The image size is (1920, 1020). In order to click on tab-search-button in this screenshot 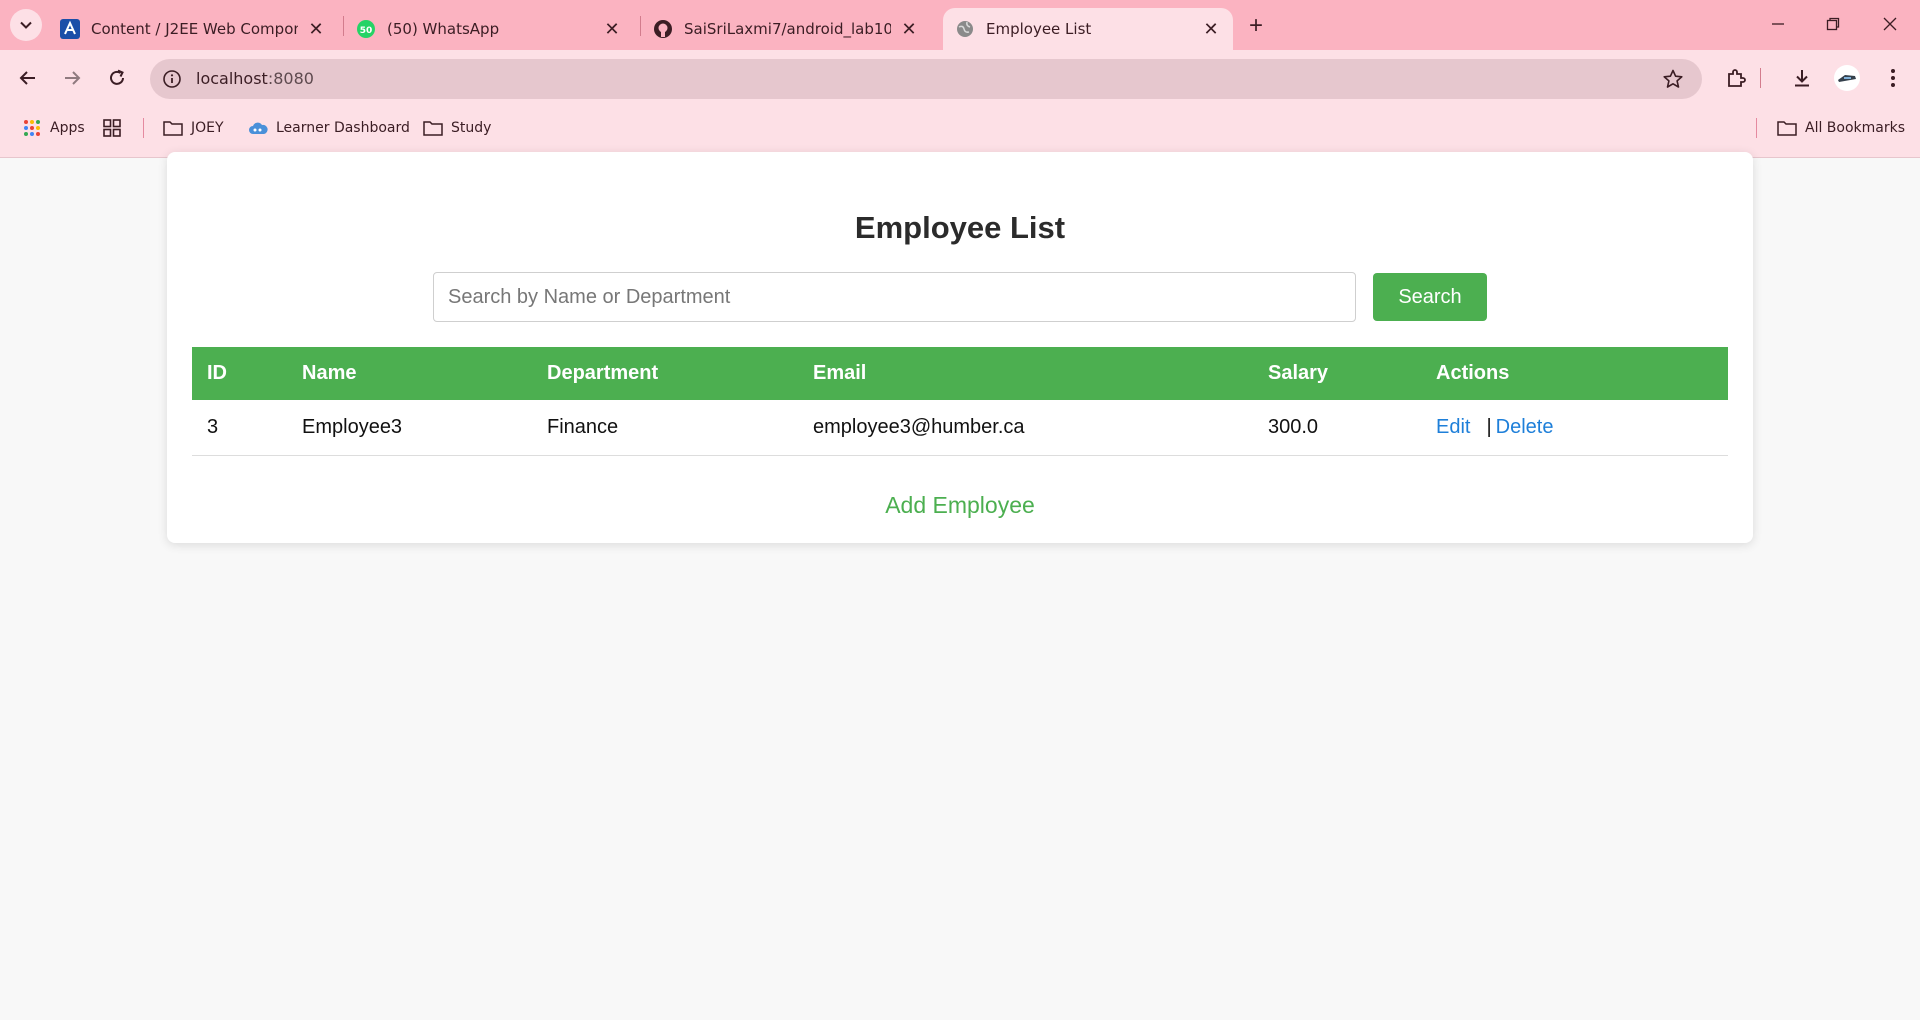, I will do `click(26, 25)`.